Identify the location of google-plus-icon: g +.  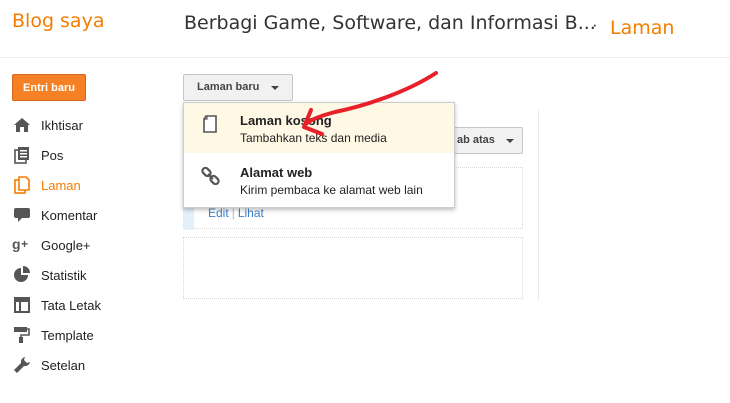
(22, 245).